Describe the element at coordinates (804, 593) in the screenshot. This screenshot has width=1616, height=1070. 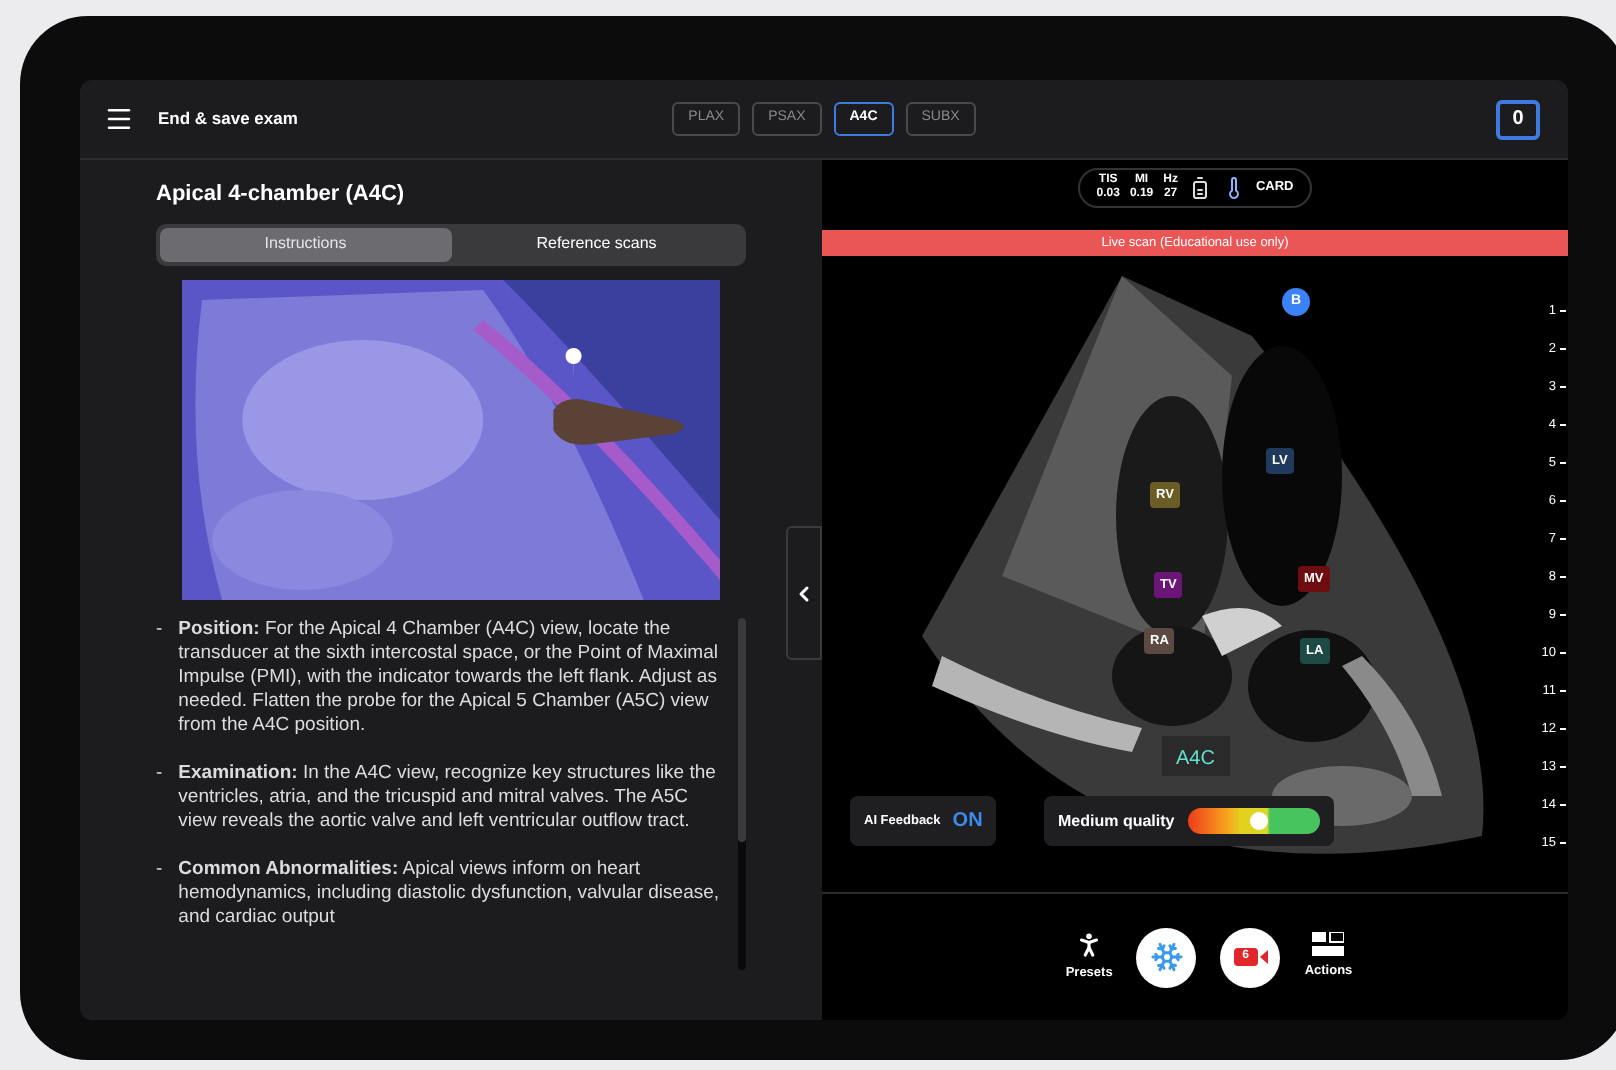
I see `collapse-handle` at that location.